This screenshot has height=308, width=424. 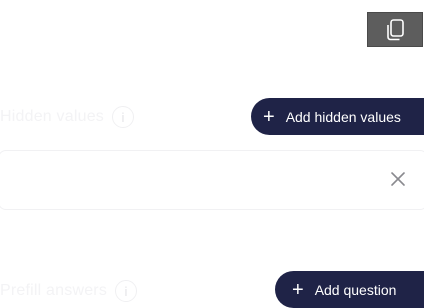 I want to click on prefill-answers-title: Prefill answers, so click(x=54, y=290).